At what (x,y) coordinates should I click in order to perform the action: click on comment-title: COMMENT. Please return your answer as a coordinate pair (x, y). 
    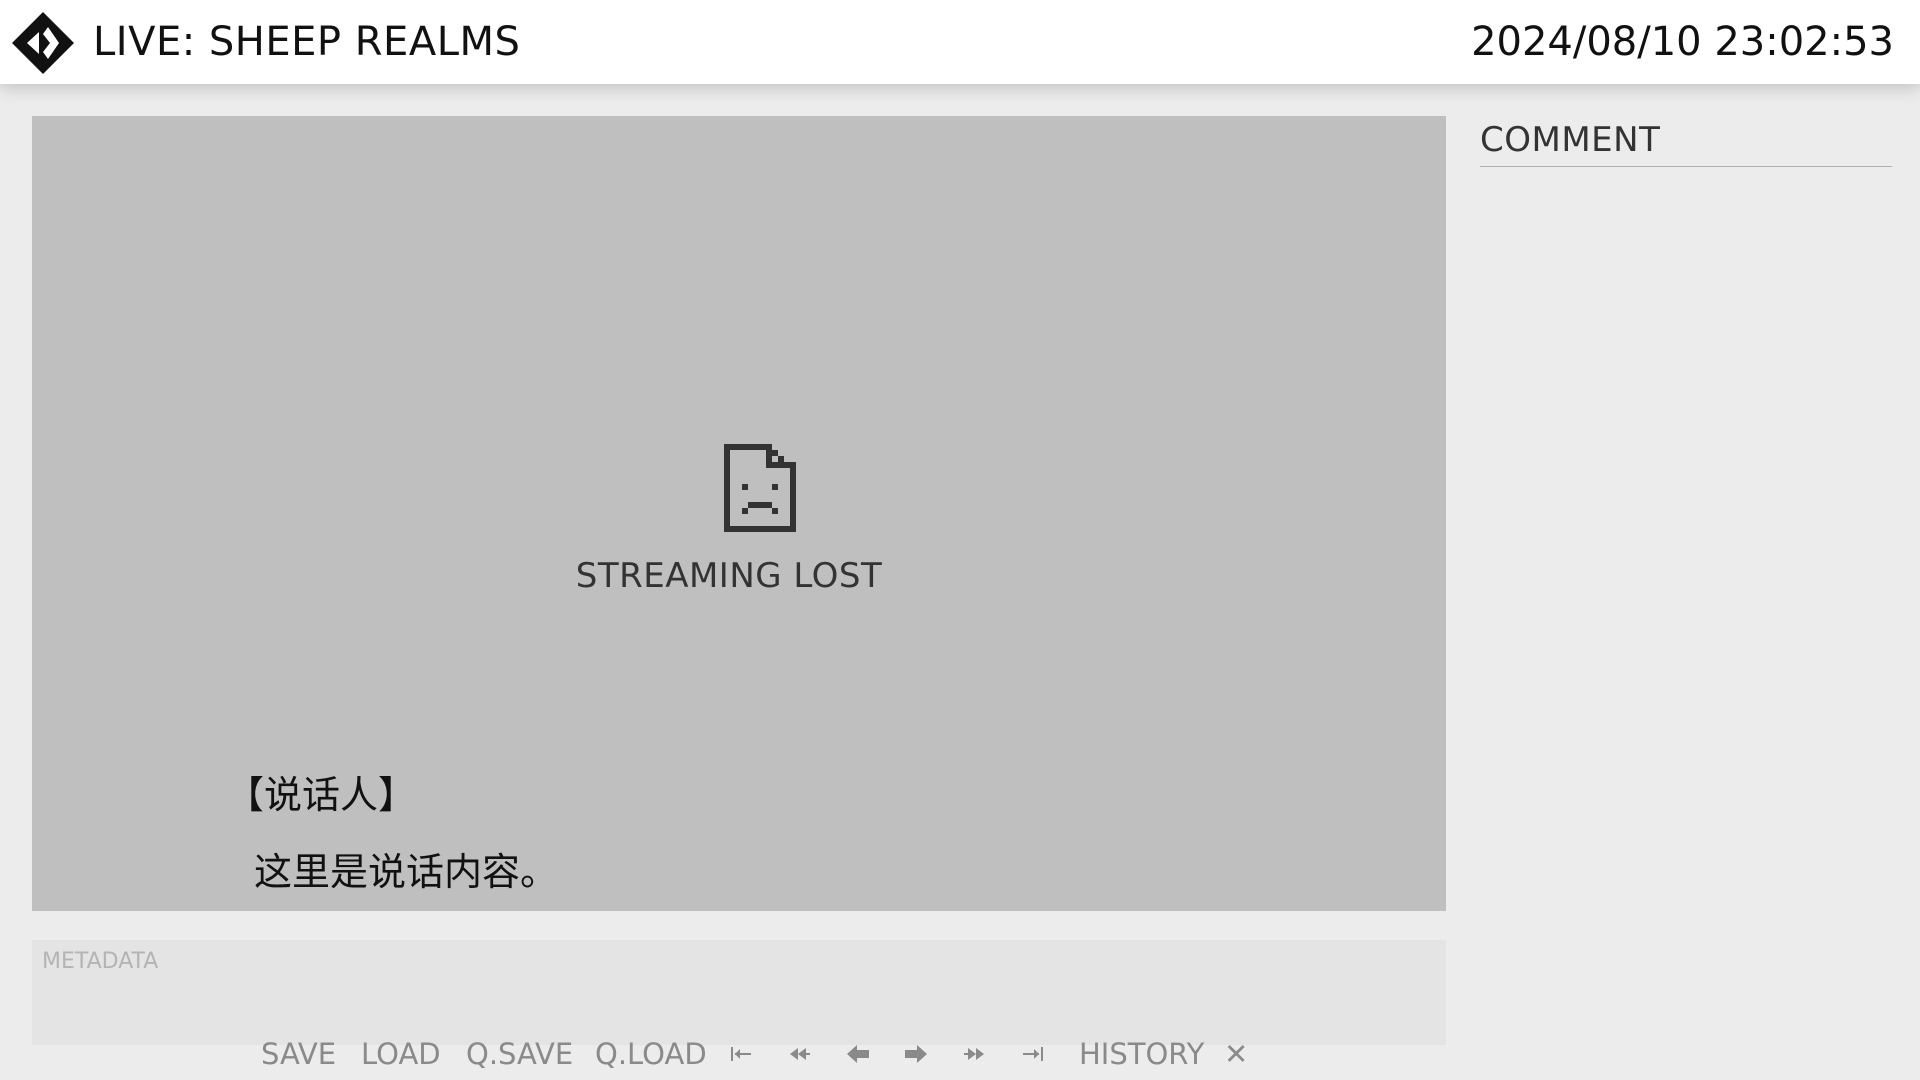
    Looking at the image, I should click on (1570, 140).